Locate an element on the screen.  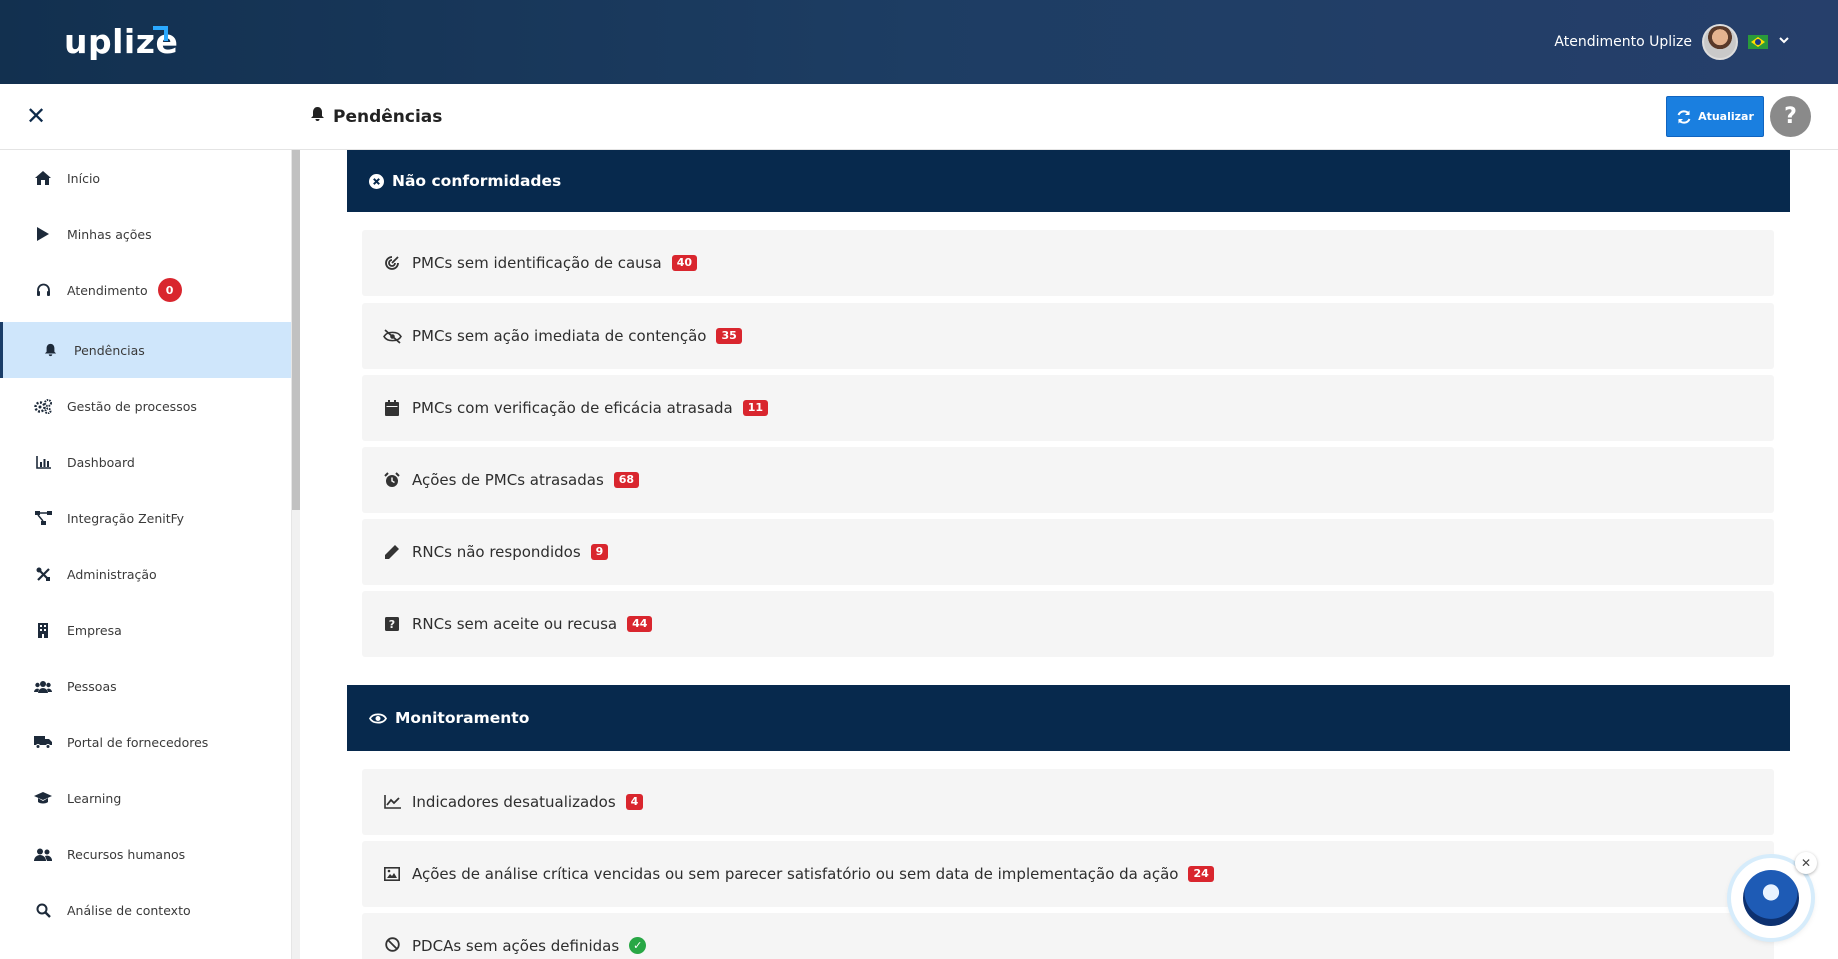
sidebar-item-recursos-humanos: Recursos humanos is located at coordinates (145, 854).